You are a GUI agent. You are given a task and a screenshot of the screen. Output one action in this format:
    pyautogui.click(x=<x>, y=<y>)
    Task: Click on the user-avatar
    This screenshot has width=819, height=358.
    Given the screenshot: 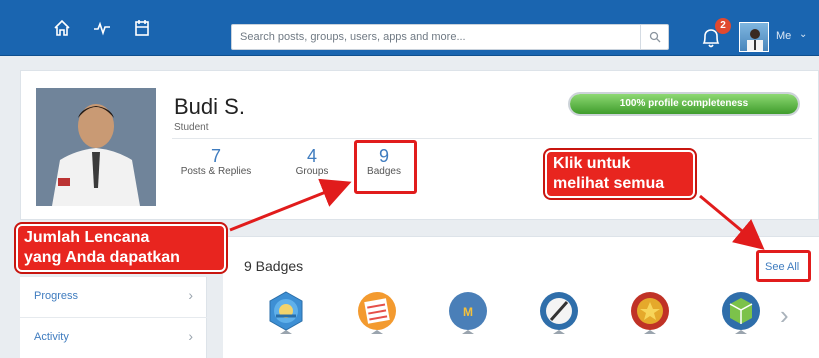 What is the action you would take?
    pyautogui.click(x=754, y=37)
    